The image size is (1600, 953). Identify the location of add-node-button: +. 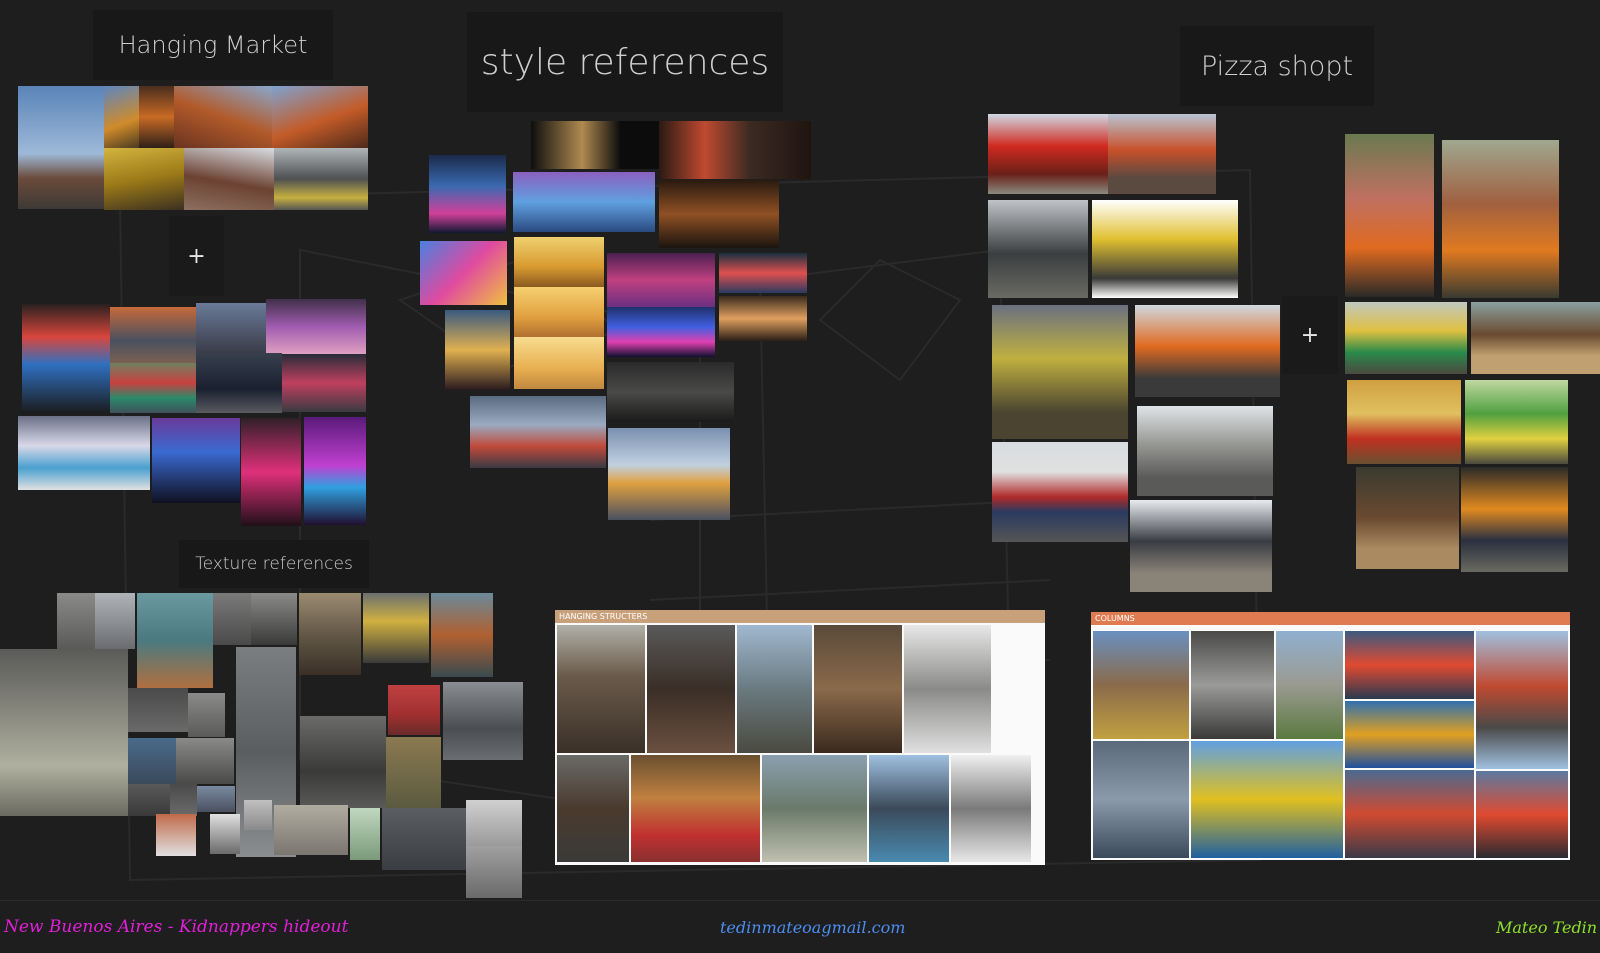
(196, 256).